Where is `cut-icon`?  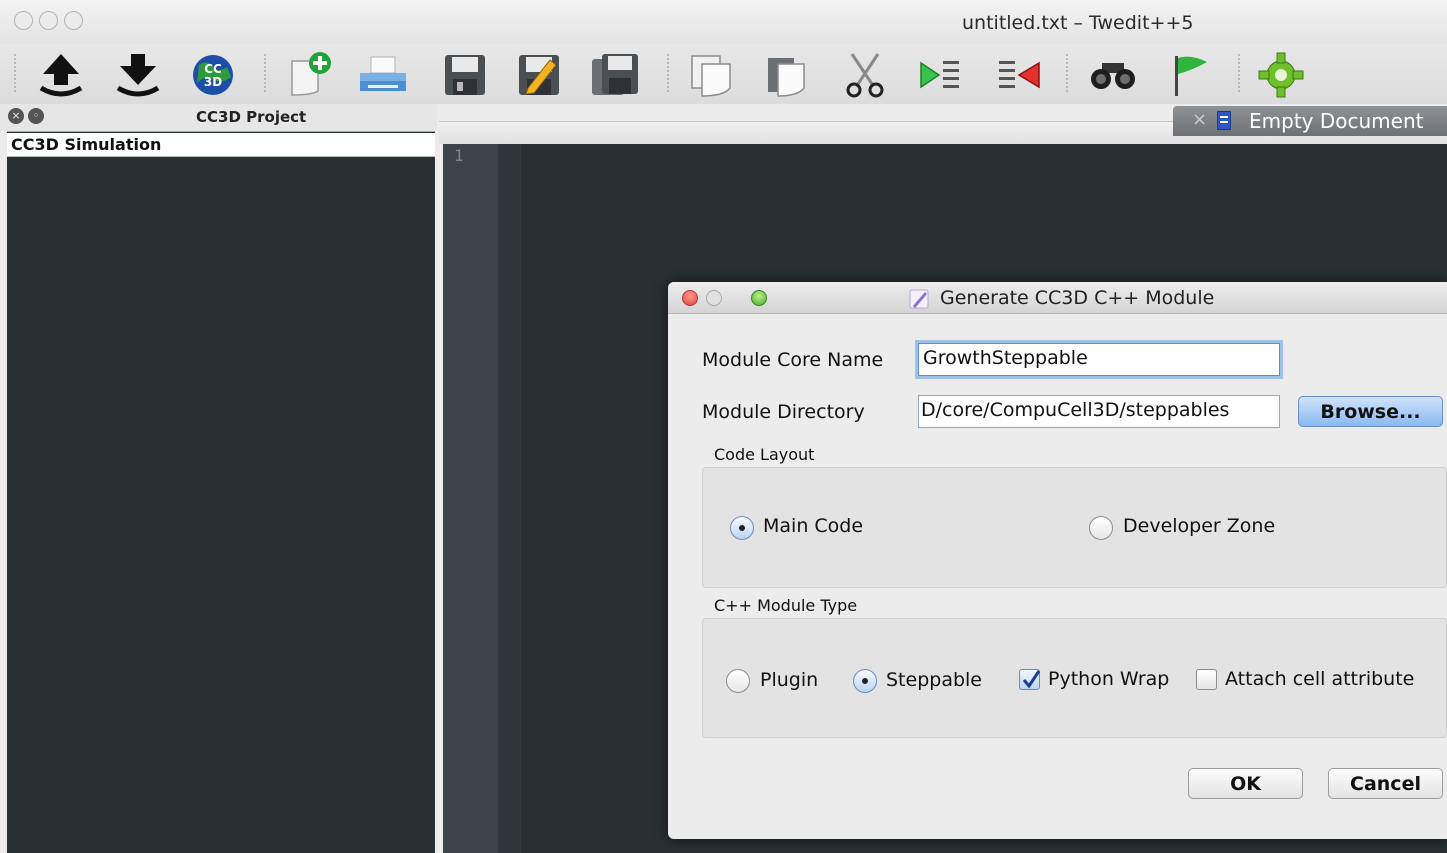
cut-icon is located at coordinates (865, 75).